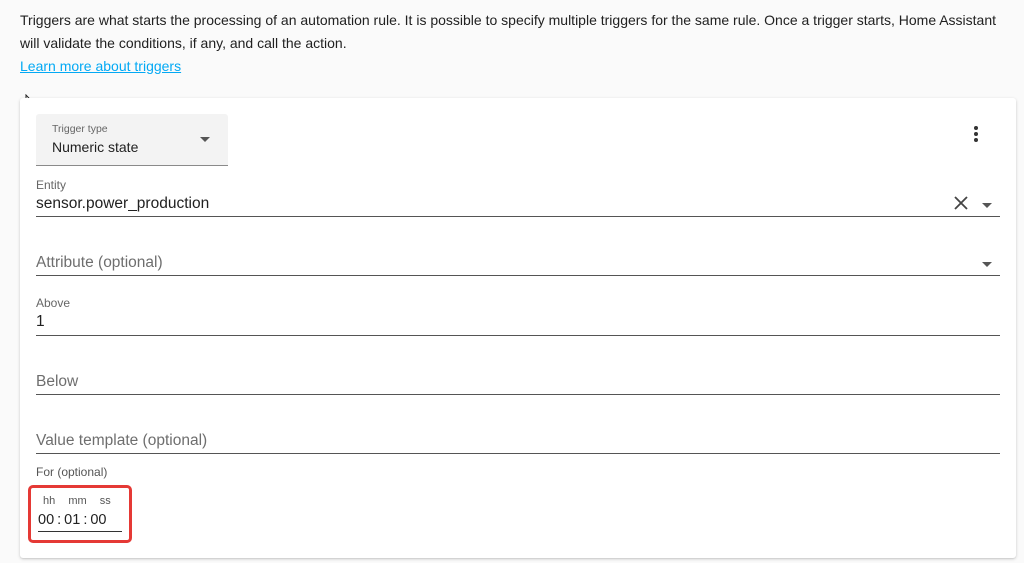 The width and height of the screenshot is (1024, 563). What do you see at coordinates (518, 374) in the screenshot?
I see `below-field: Below` at bounding box center [518, 374].